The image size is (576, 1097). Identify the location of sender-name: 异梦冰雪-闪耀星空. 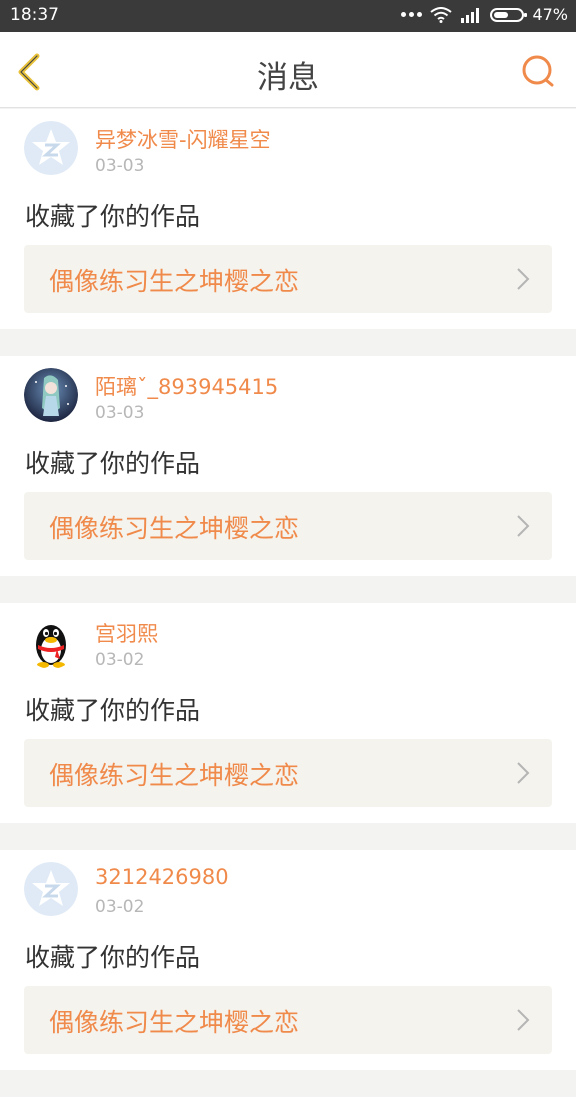
(183, 139).